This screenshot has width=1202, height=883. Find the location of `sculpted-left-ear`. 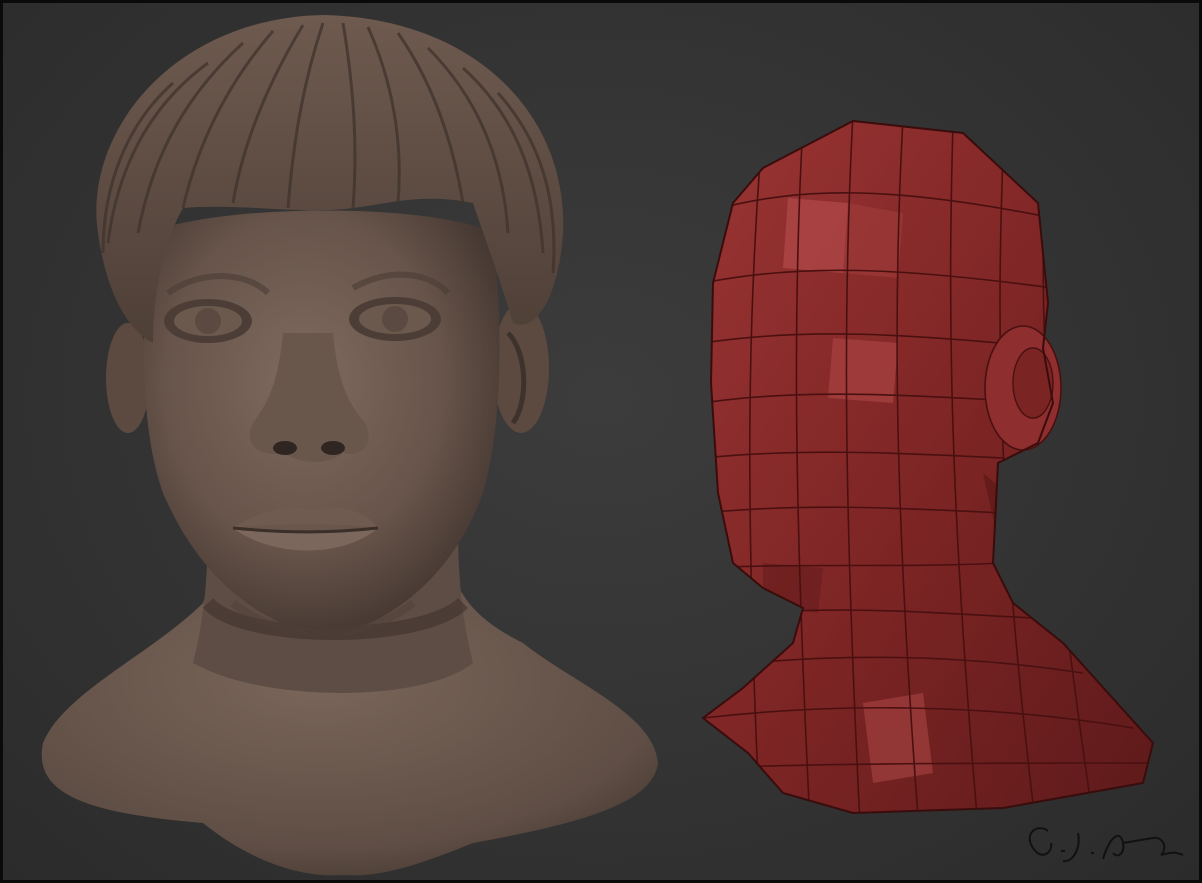

sculpted-left-ear is located at coordinates (128, 378).